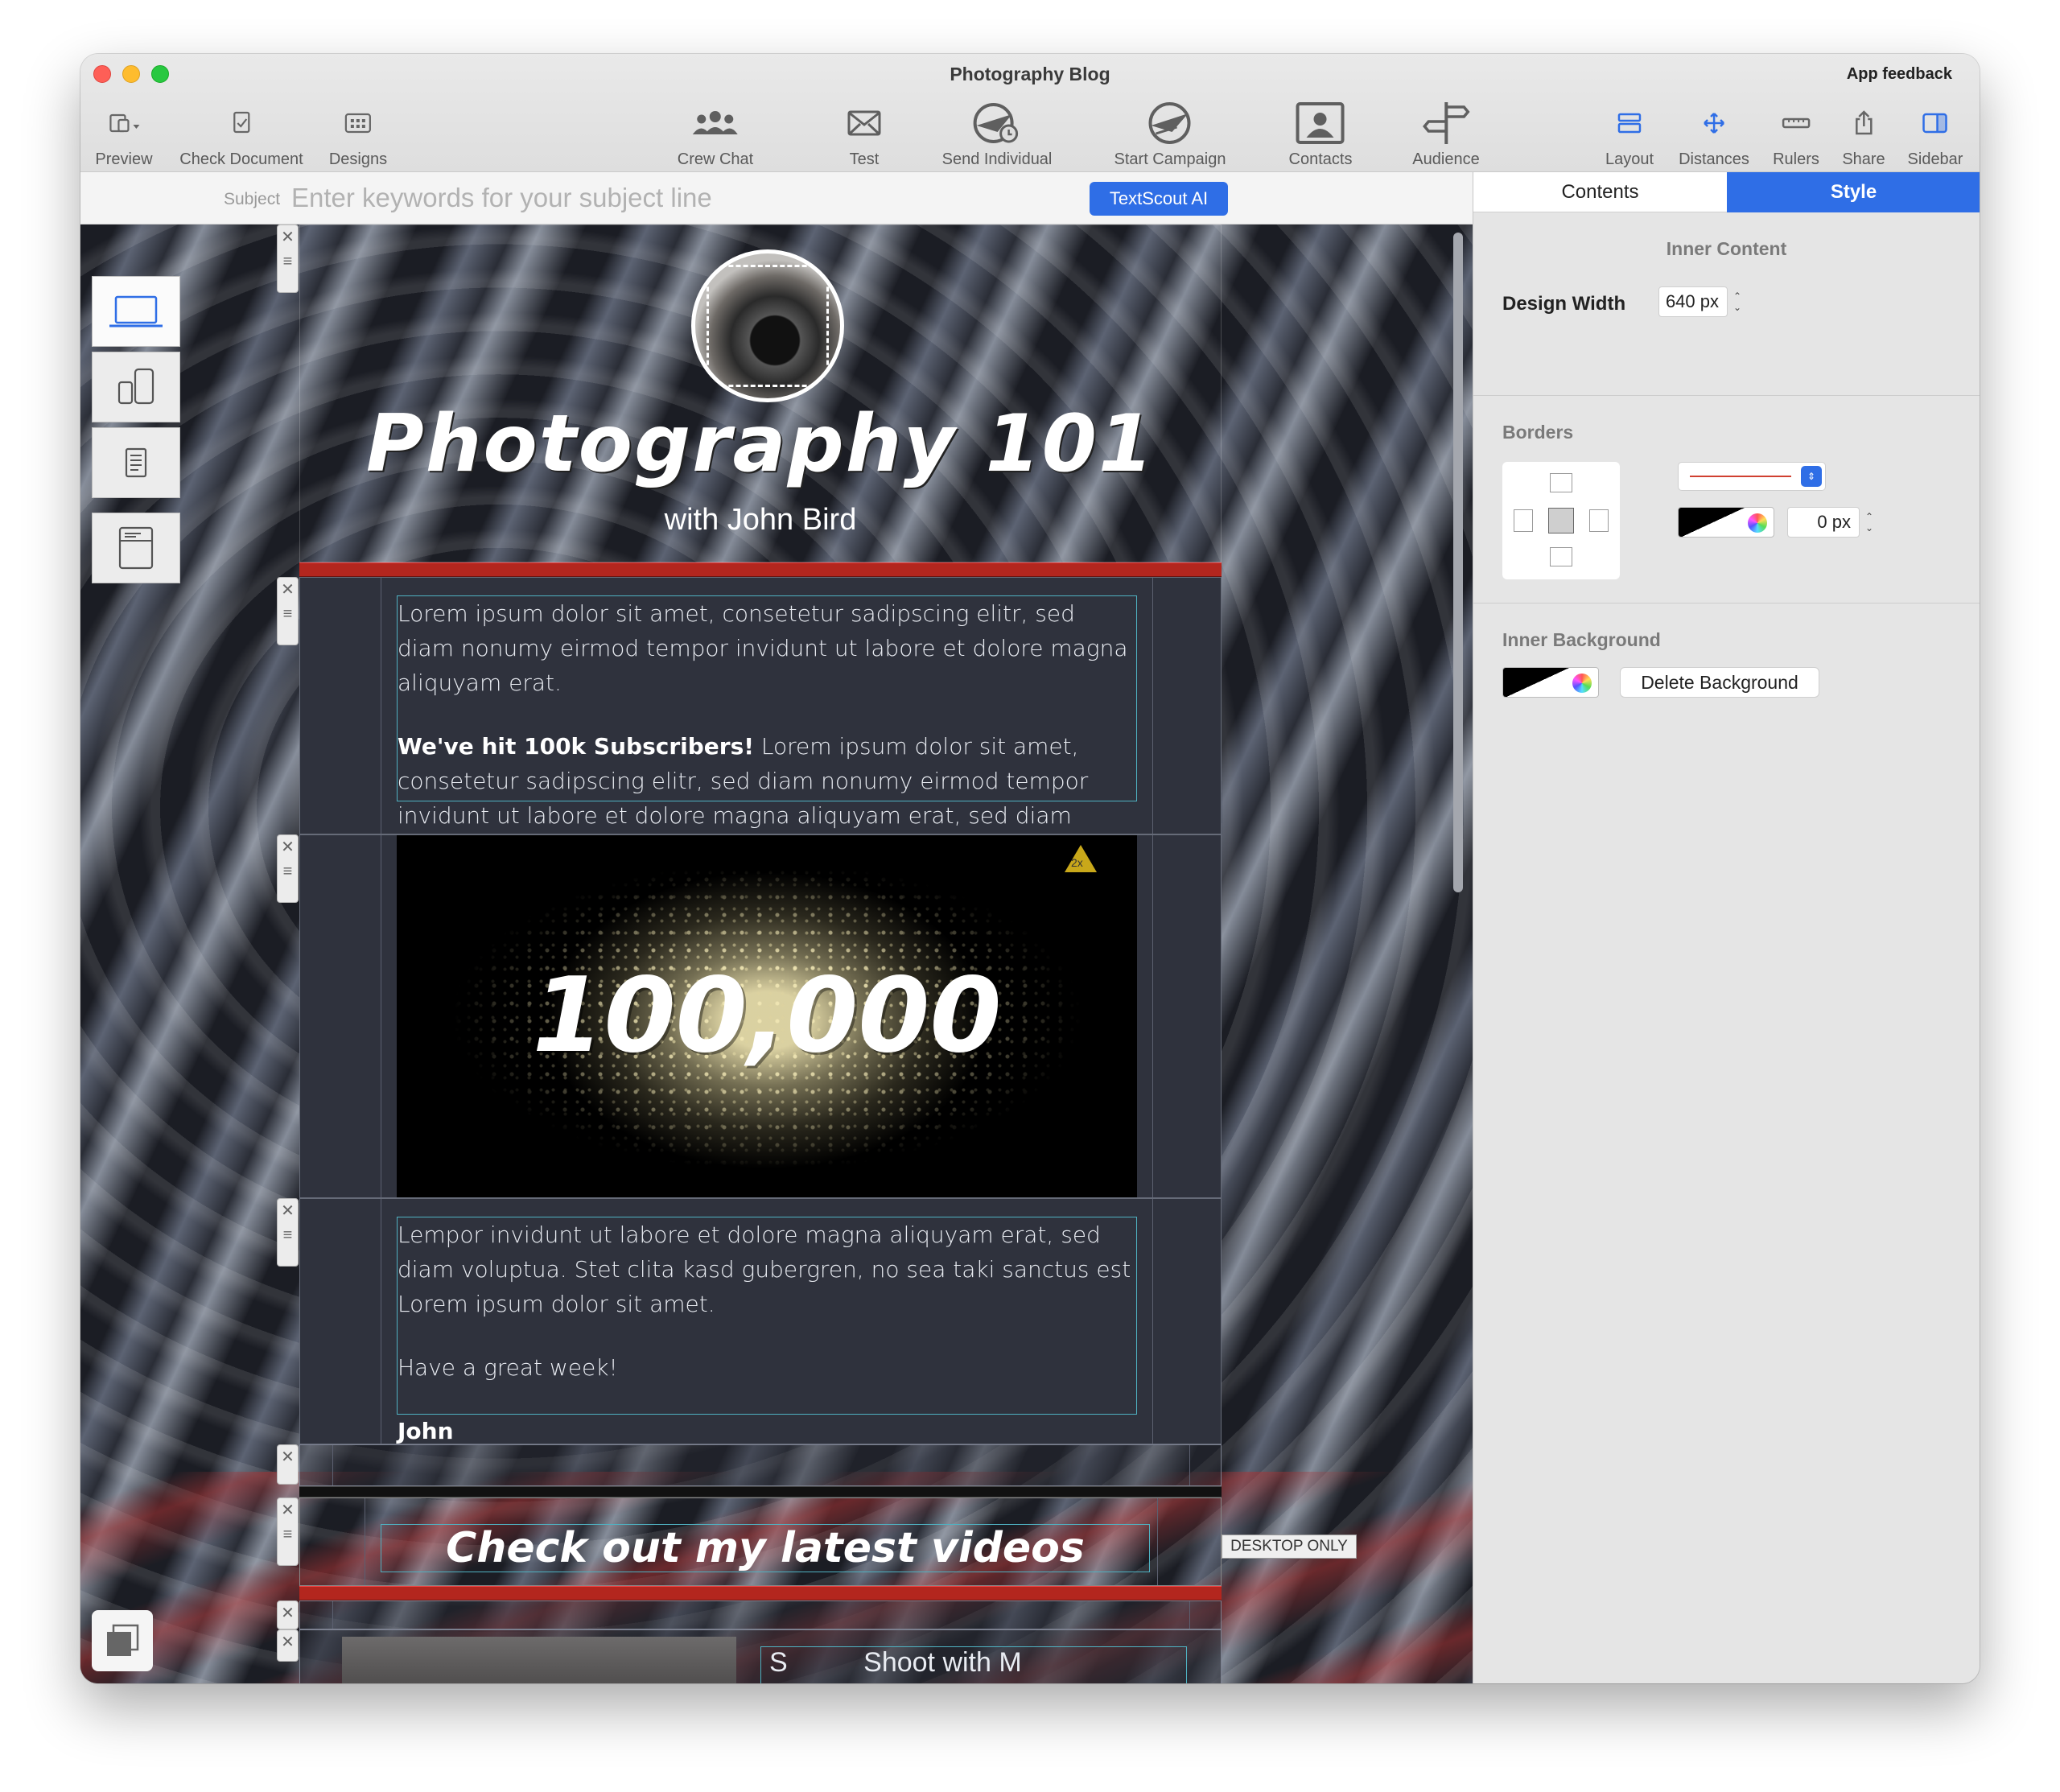 This screenshot has height=1792, width=2060. I want to click on app-feedback-link: App feedback, so click(1899, 74).